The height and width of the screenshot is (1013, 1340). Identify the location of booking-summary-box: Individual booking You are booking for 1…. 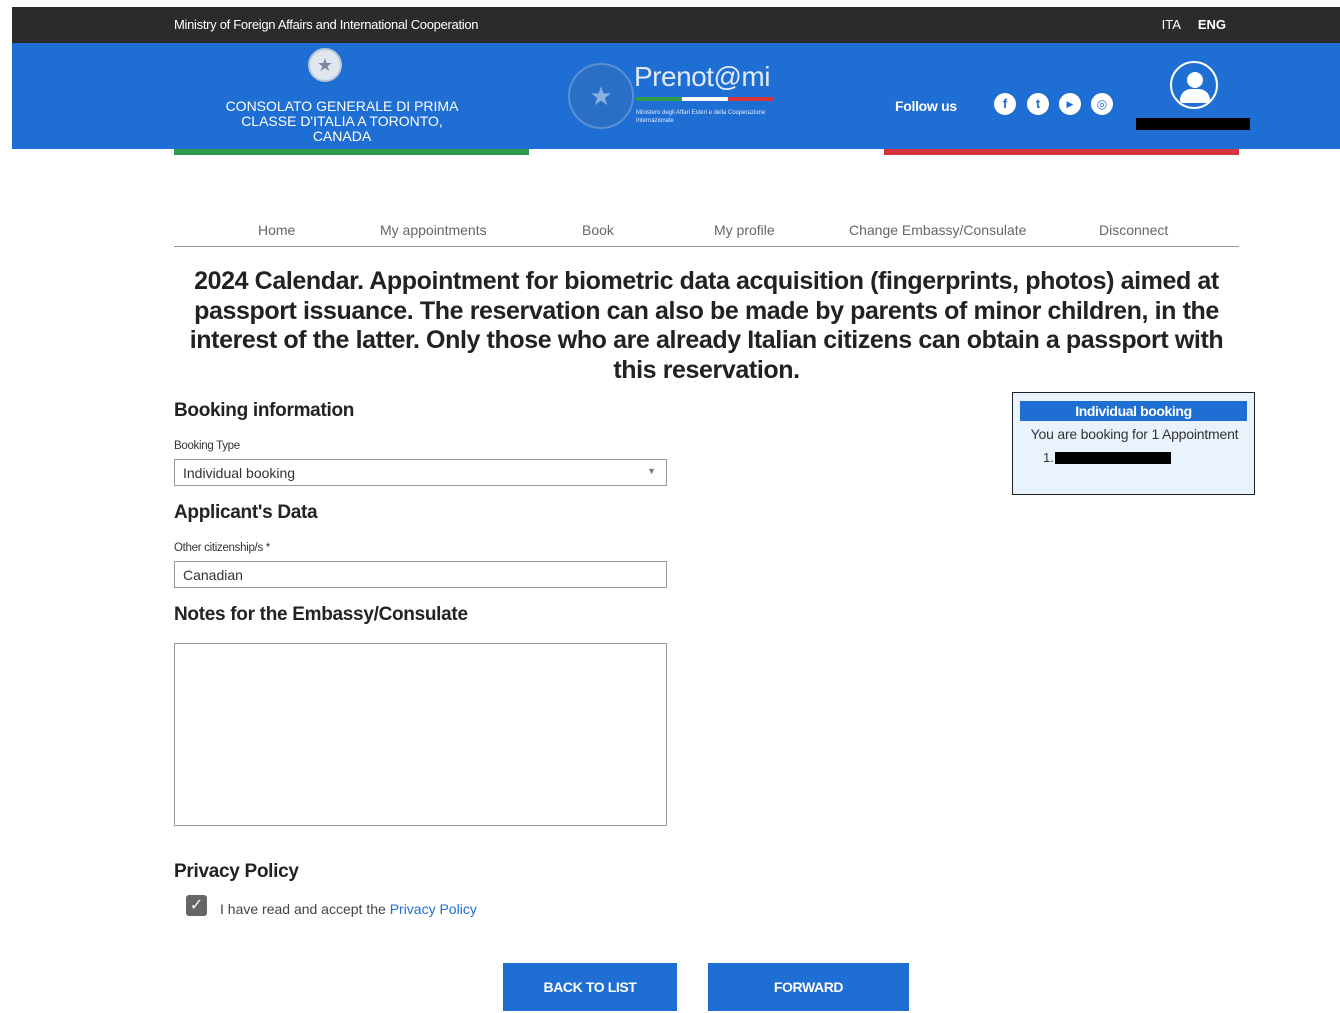
(1133, 443).